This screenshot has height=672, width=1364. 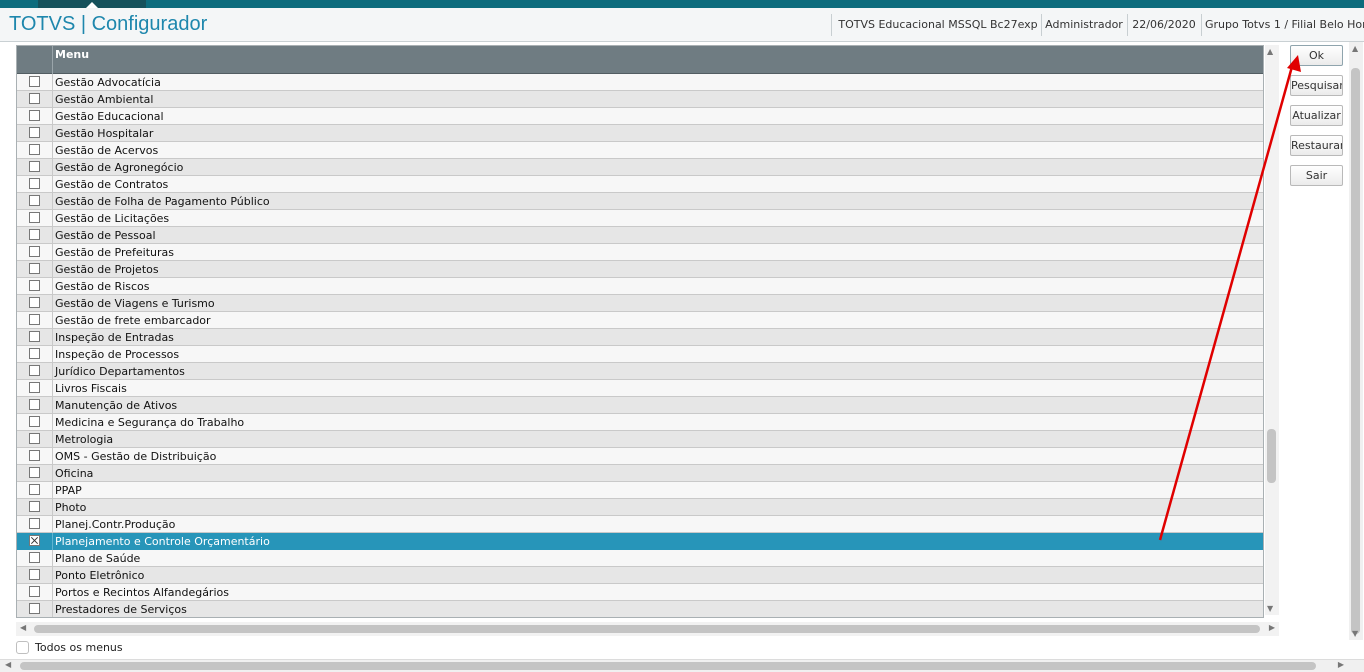 I want to click on table-row: Inspeção de Processos, so click(x=640, y=354).